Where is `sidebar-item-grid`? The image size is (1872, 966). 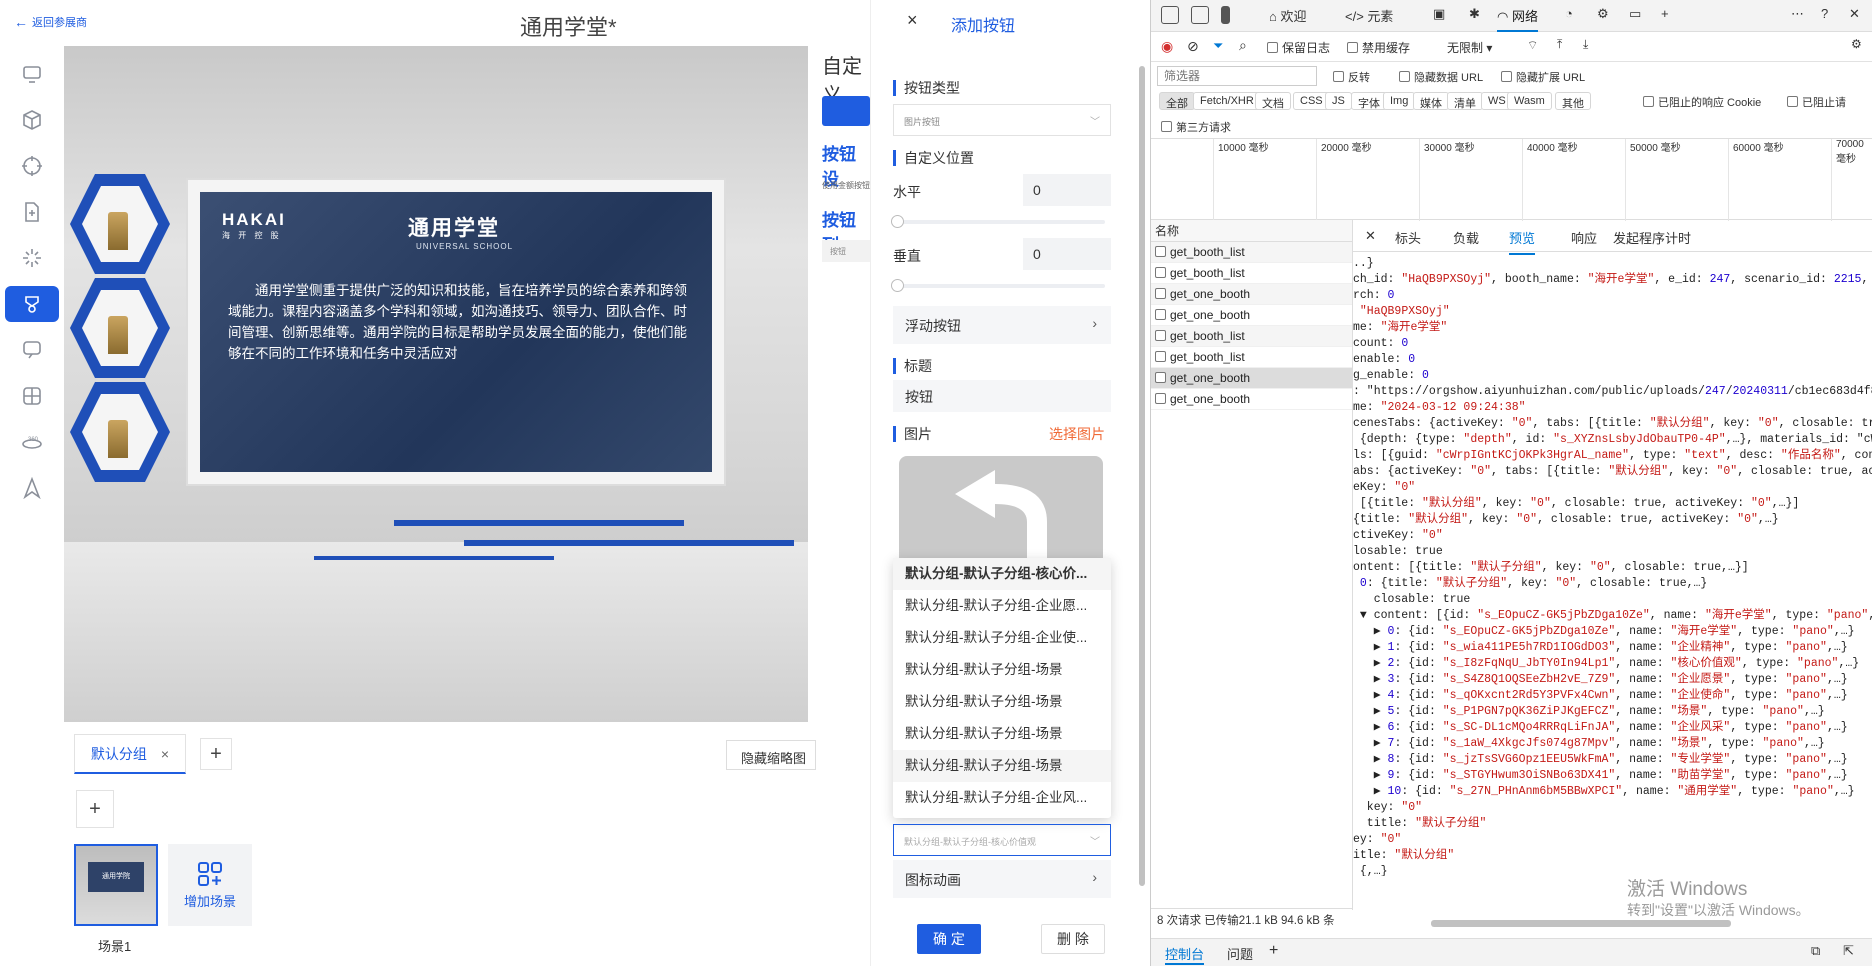
sidebar-item-grid is located at coordinates (32, 396).